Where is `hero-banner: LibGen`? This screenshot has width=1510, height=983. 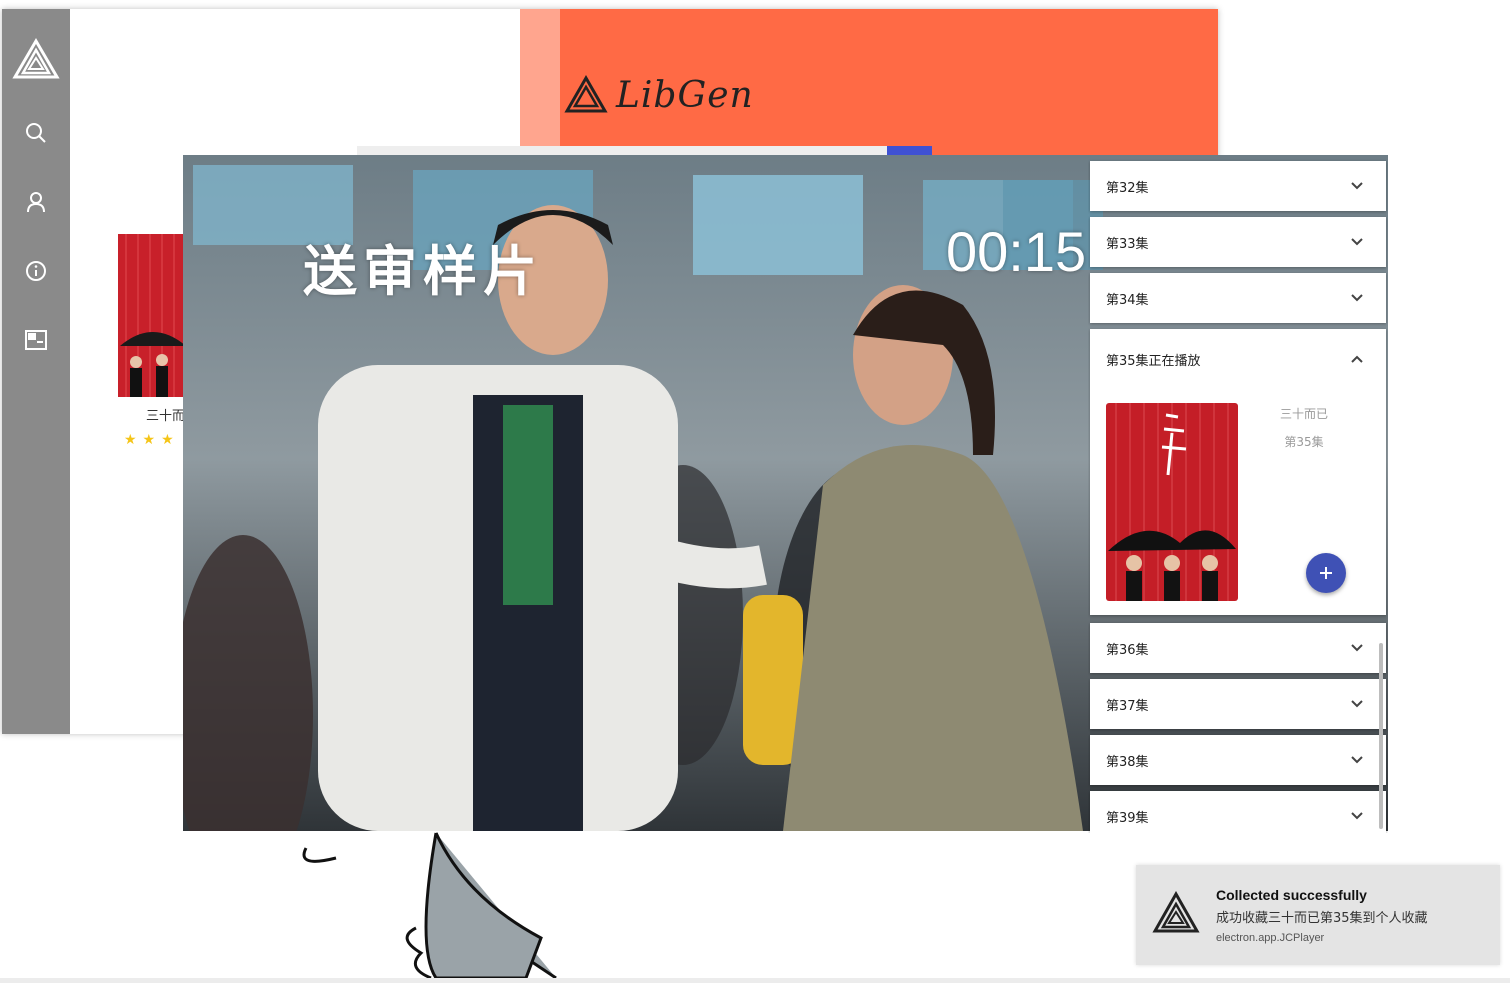
hero-banner: LibGen is located at coordinates (869, 84).